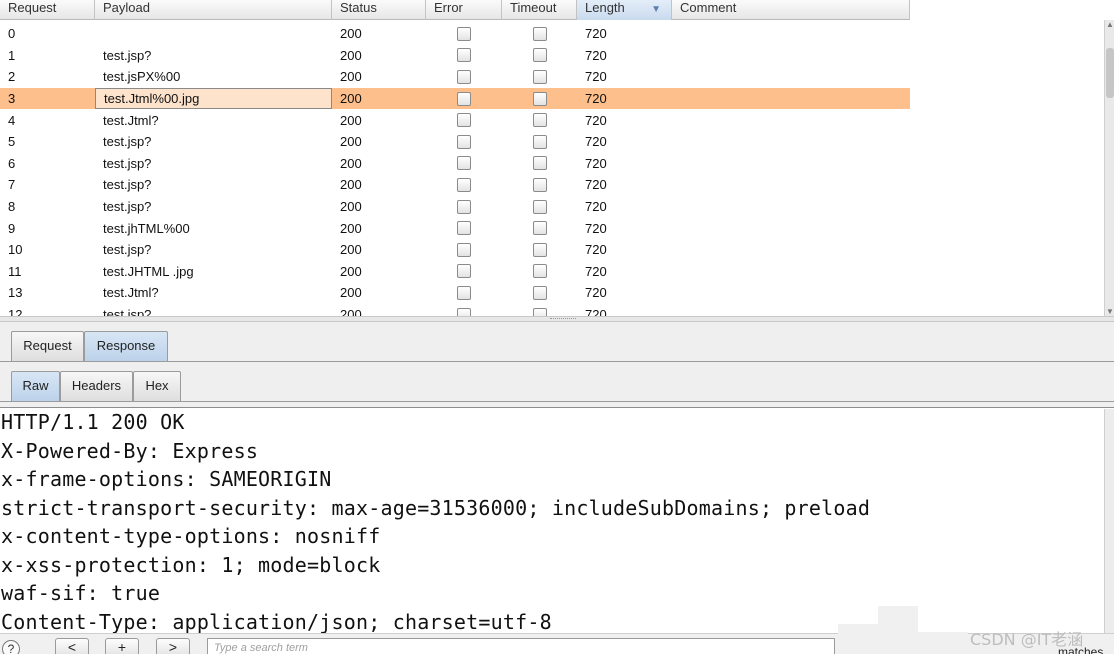 This screenshot has width=1114, height=654. I want to click on next-match-button: >, so click(173, 646).